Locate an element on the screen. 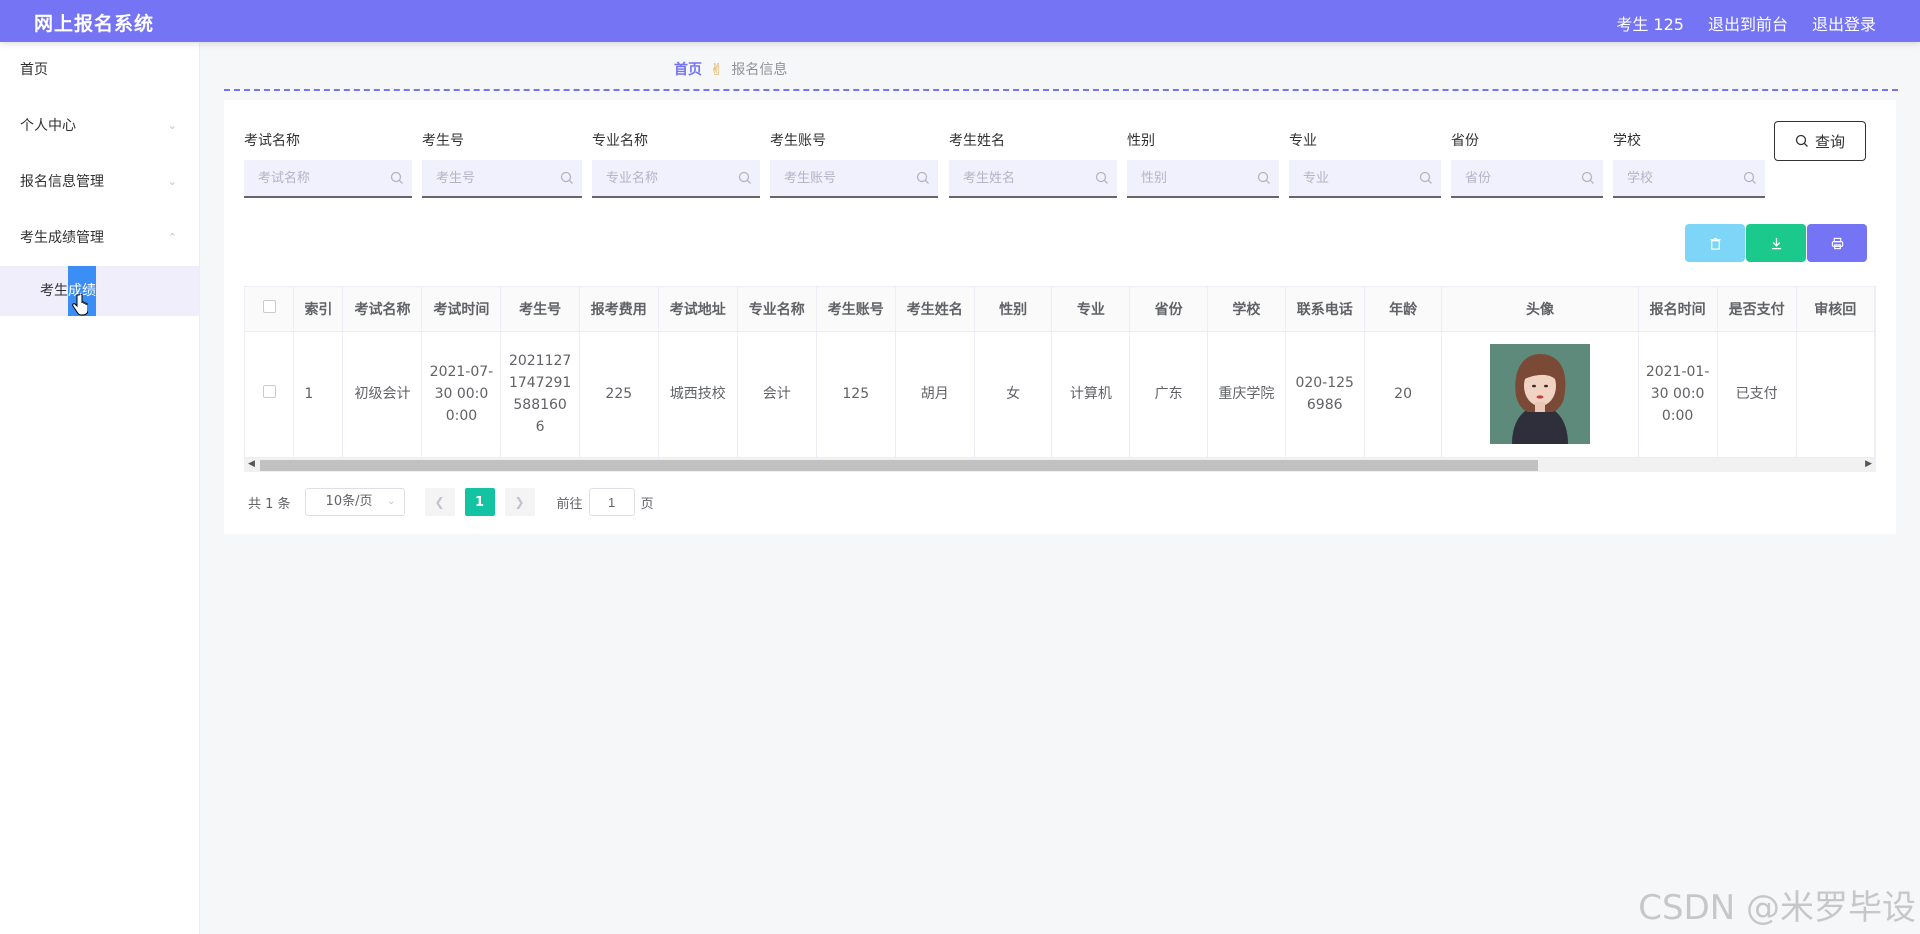 This screenshot has height=934, width=1920. column-header: 学校 is located at coordinates (1246, 309).